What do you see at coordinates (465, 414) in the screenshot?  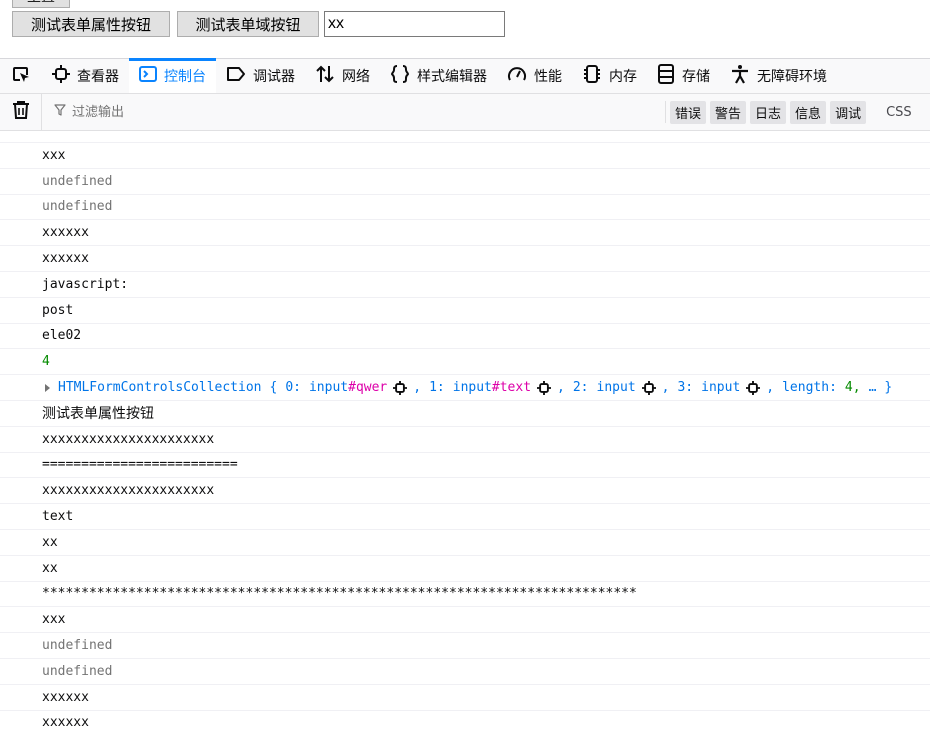 I see `console-message: 测试表单属性按钮` at bounding box center [465, 414].